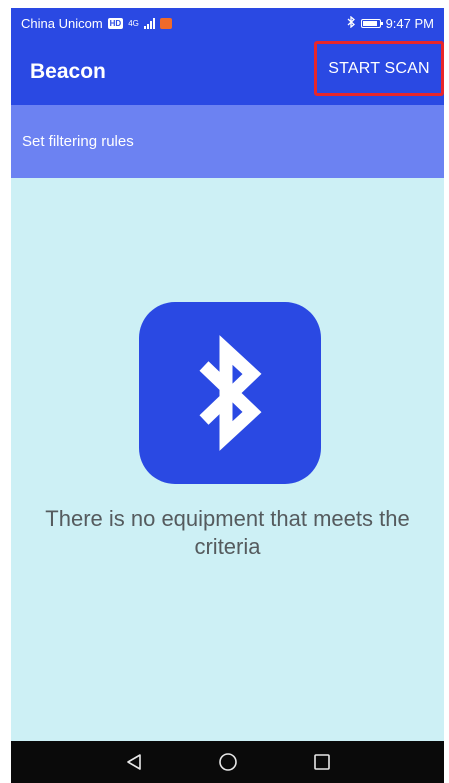 The height and width of the screenshot is (783, 449). What do you see at coordinates (133, 23) in the screenshot?
I see `network-type: 4G` at bounding box center [133, 23].